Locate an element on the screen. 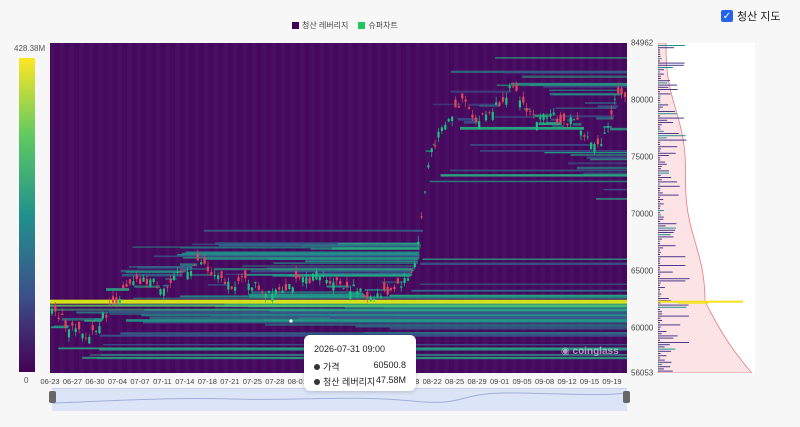 This screenshot has width=800, height=427. x-tick-label: 07-04 is located at coordinates (117, 381).